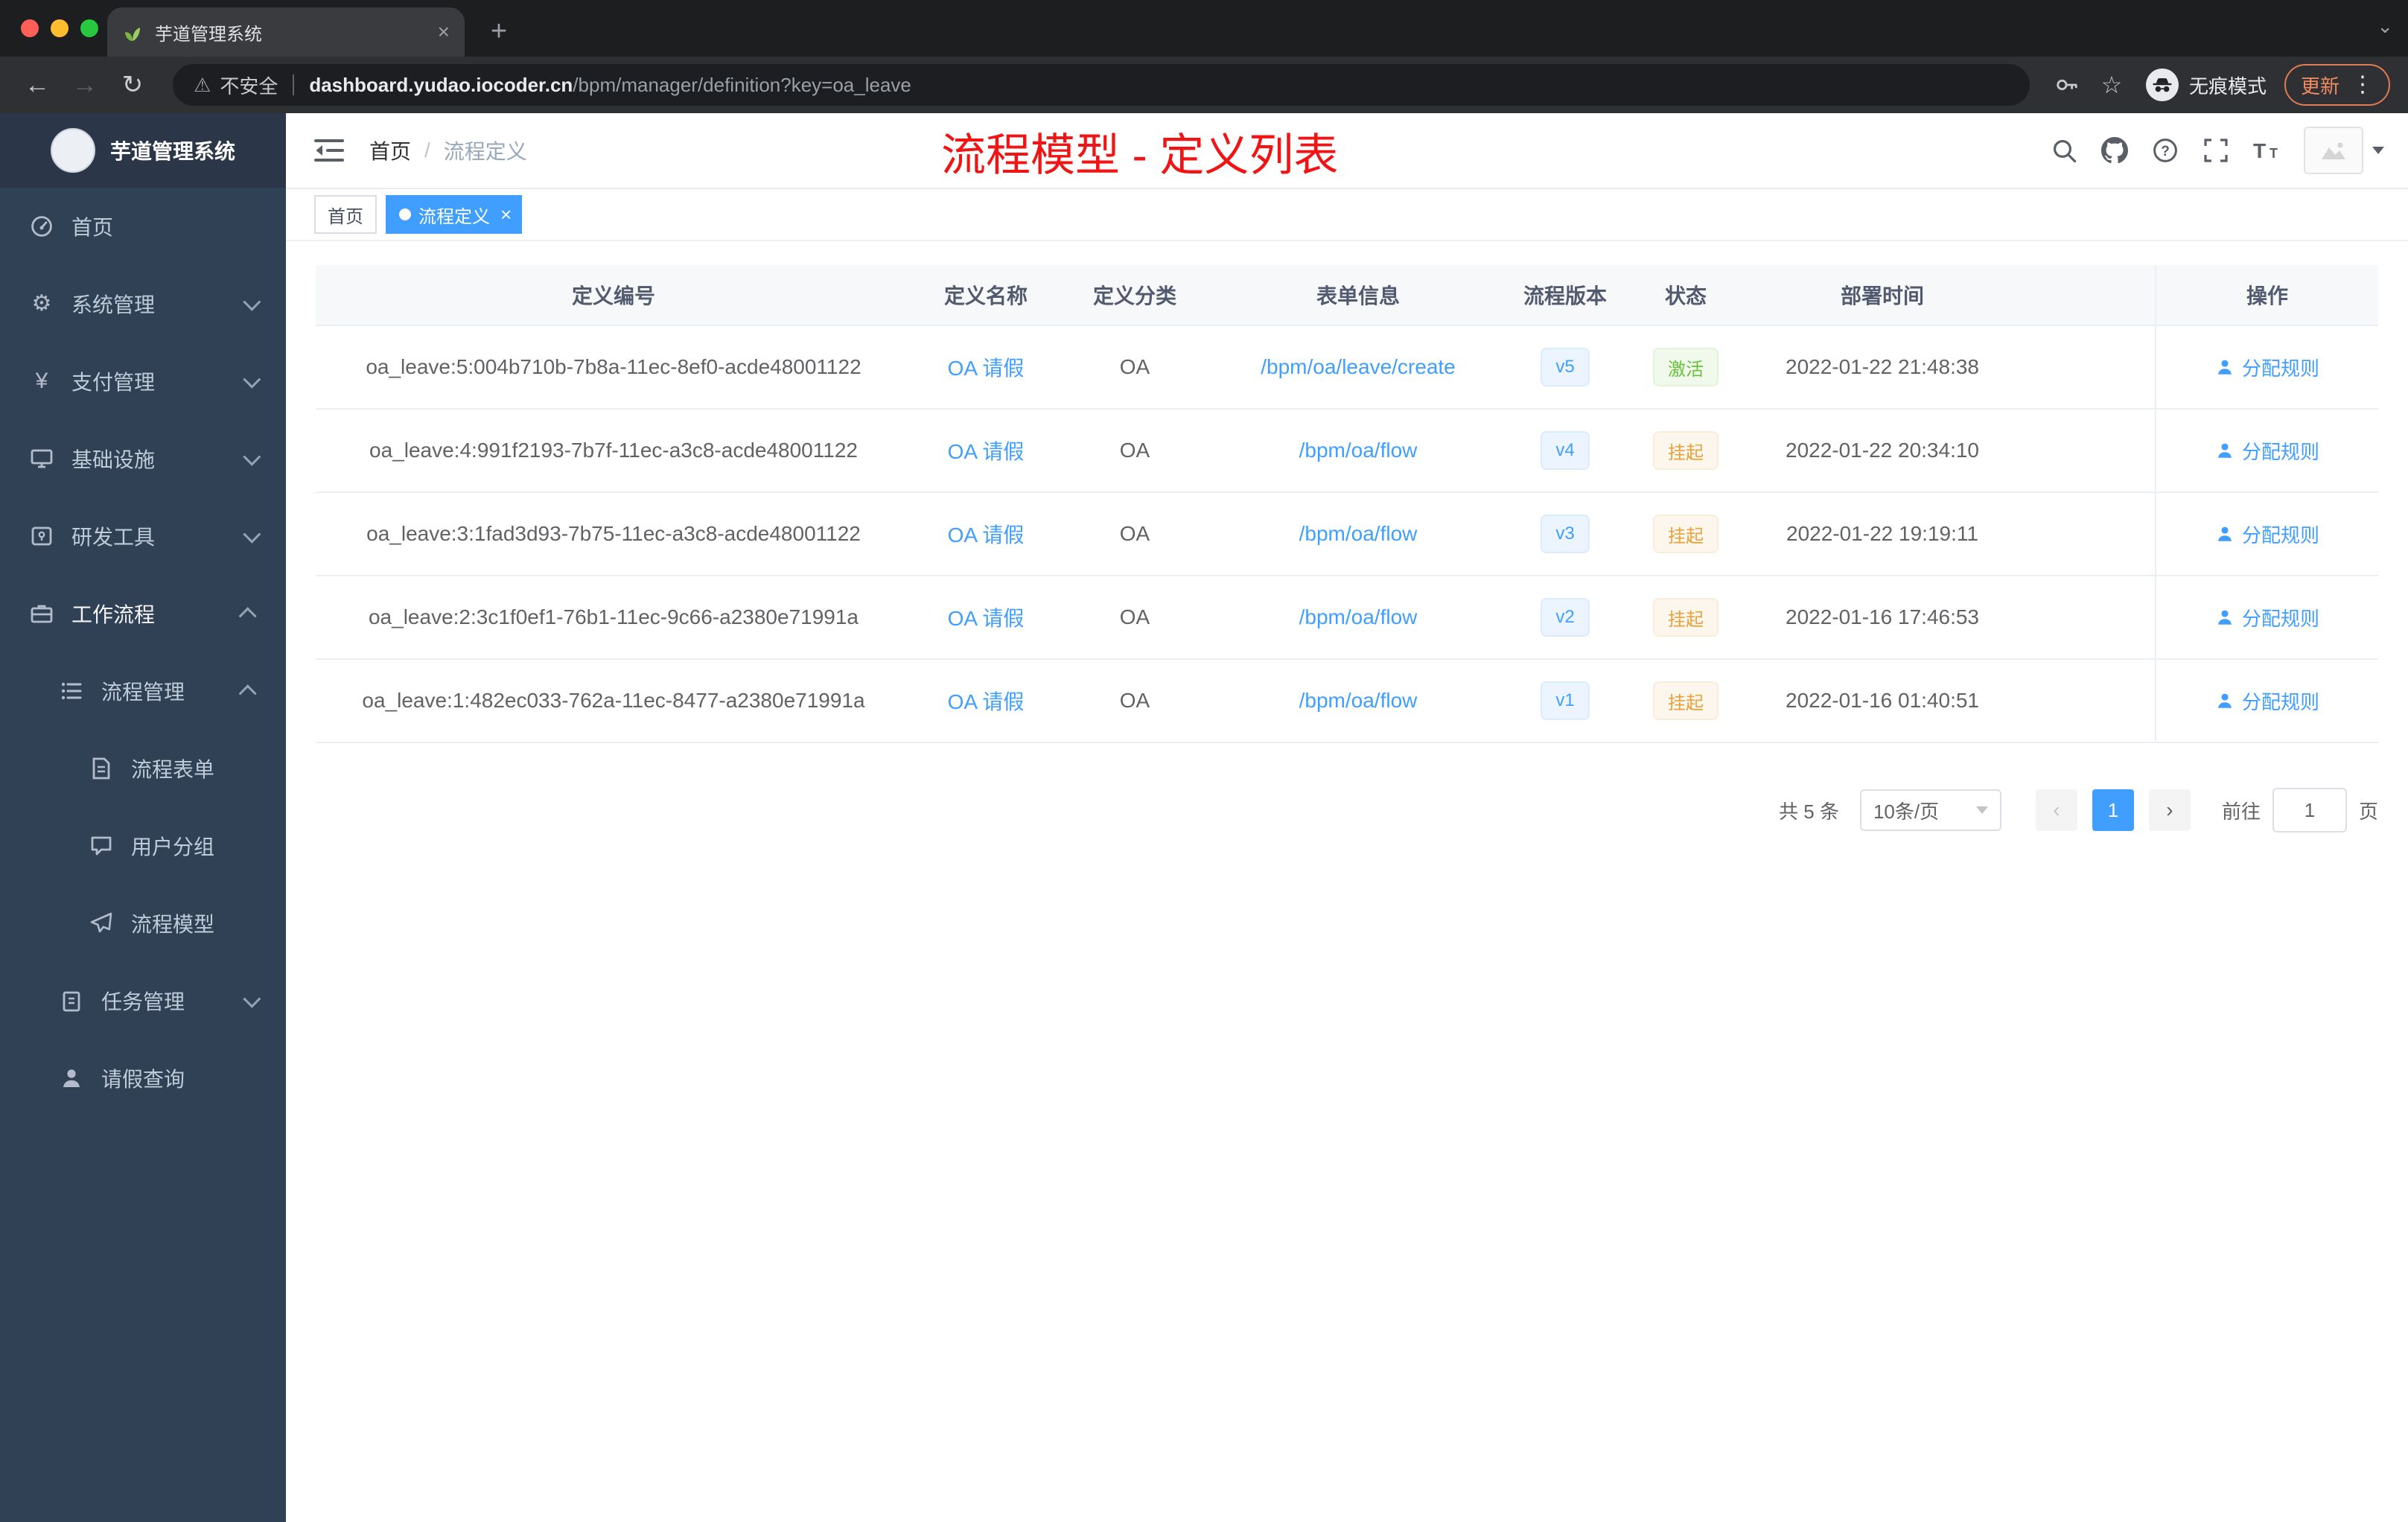 The width and height of the screenshot is (2408, 1522). I want to click on version-tag: v5, so click(1565, 367).